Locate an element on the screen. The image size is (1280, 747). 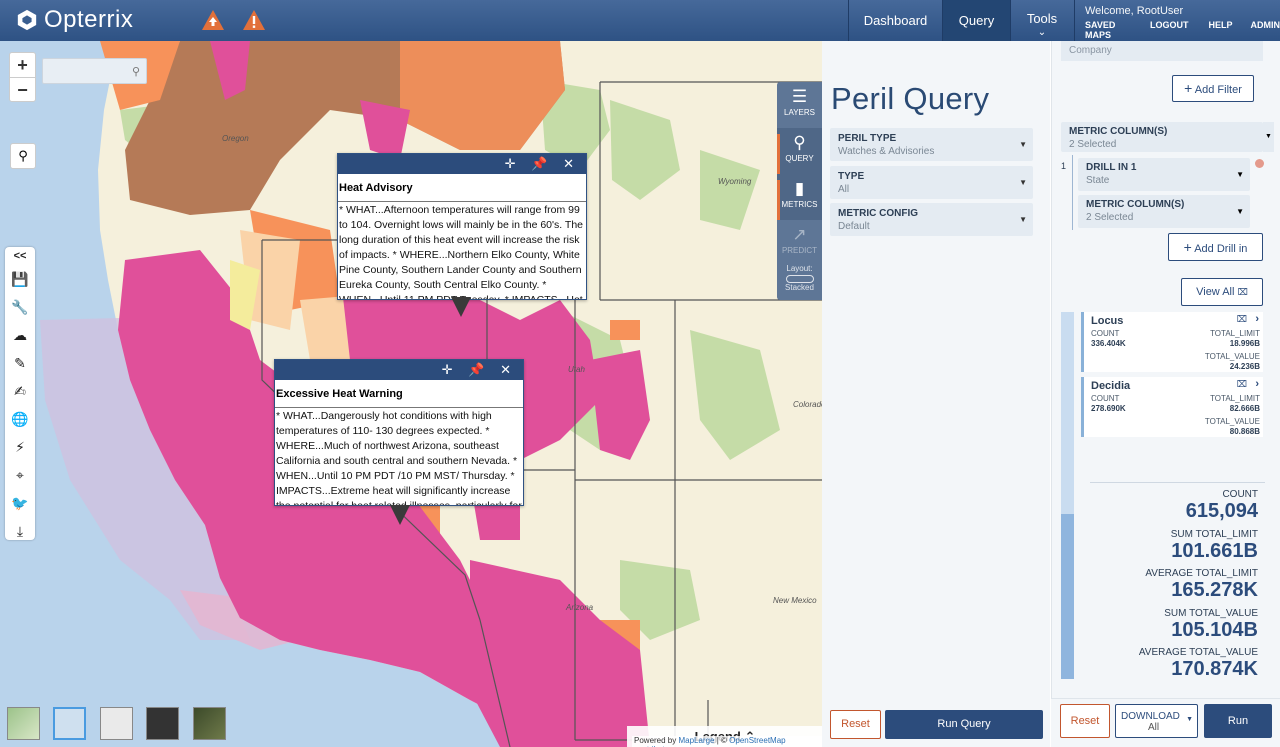
add-filter-label: Add Filter is located at coordinates (1218, 90).